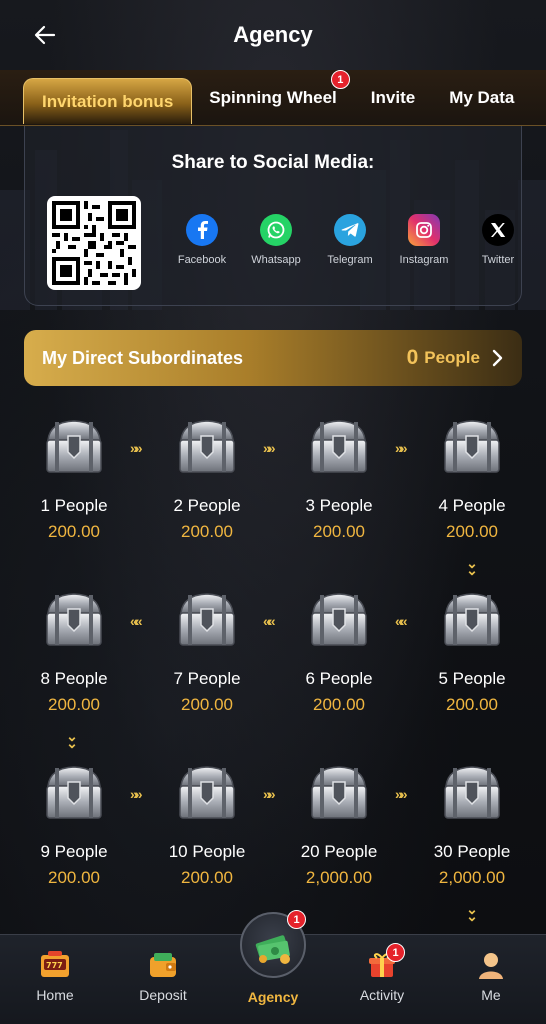 The width and height of the screenshot is (546, 1024). I want to click on page-title: Agency, so click(273, 34).